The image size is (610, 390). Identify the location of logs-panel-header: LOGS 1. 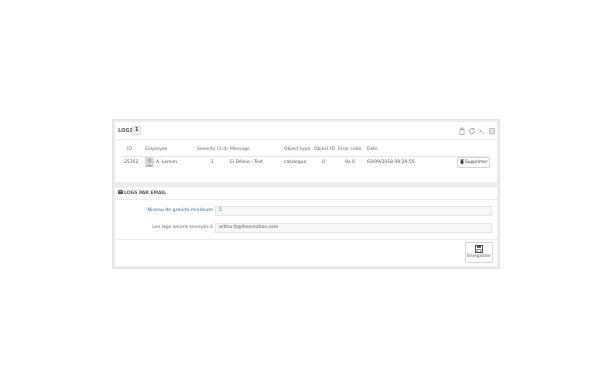
(306, 131).